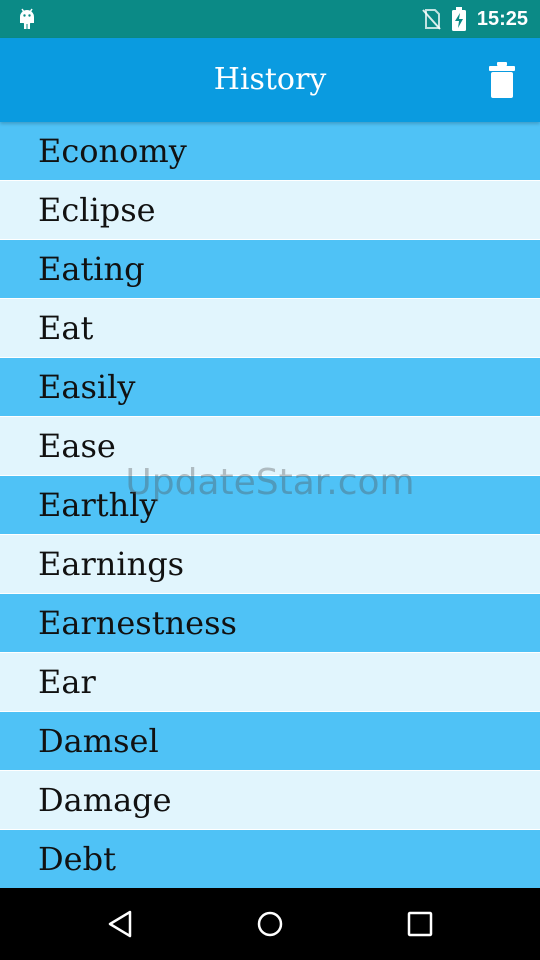 This screenshot has height=960, width=540. What do you see at coordinates (105, 800) in the screenshot?
I see `history-item-label: Damage` at bounding box center [105, 800].